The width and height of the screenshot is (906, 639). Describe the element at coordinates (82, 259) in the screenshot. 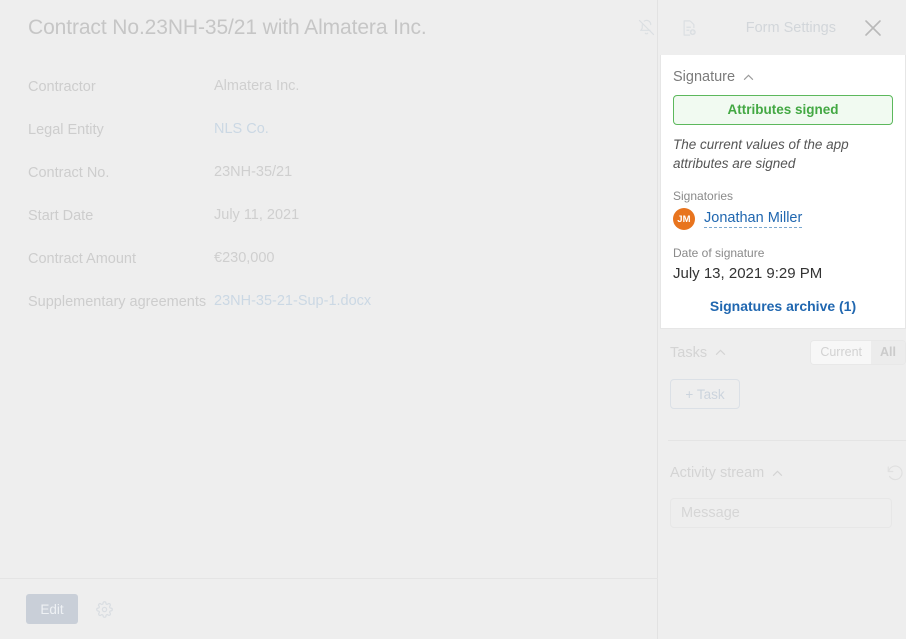

I see `field-label: Contract Amount` at that location.